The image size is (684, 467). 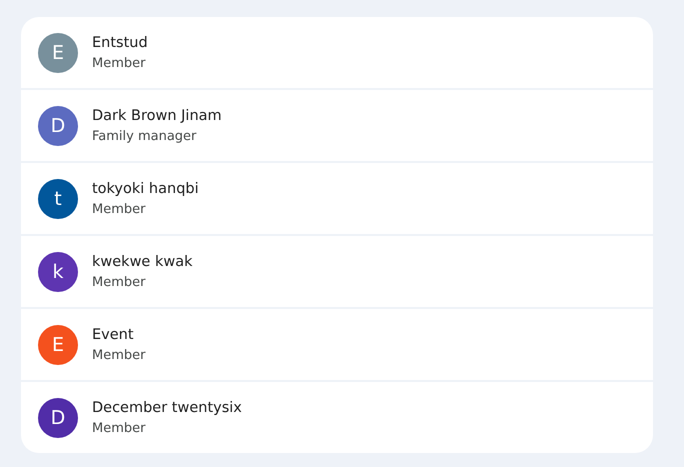 I want to click on member-row: E Event Member, so click(x=337, y=344).